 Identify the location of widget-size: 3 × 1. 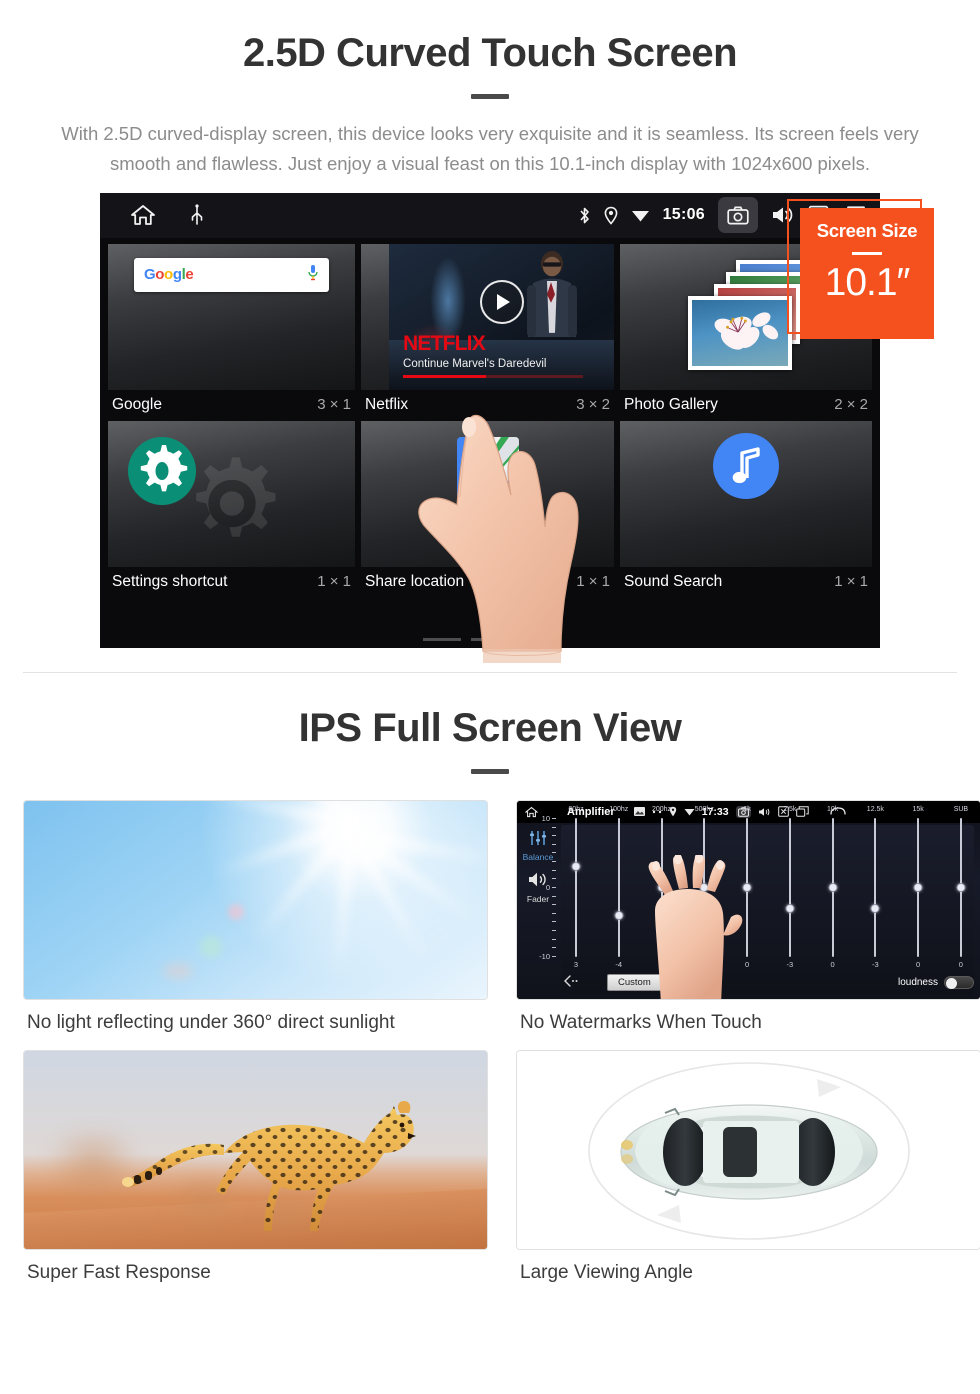
(334, 405).